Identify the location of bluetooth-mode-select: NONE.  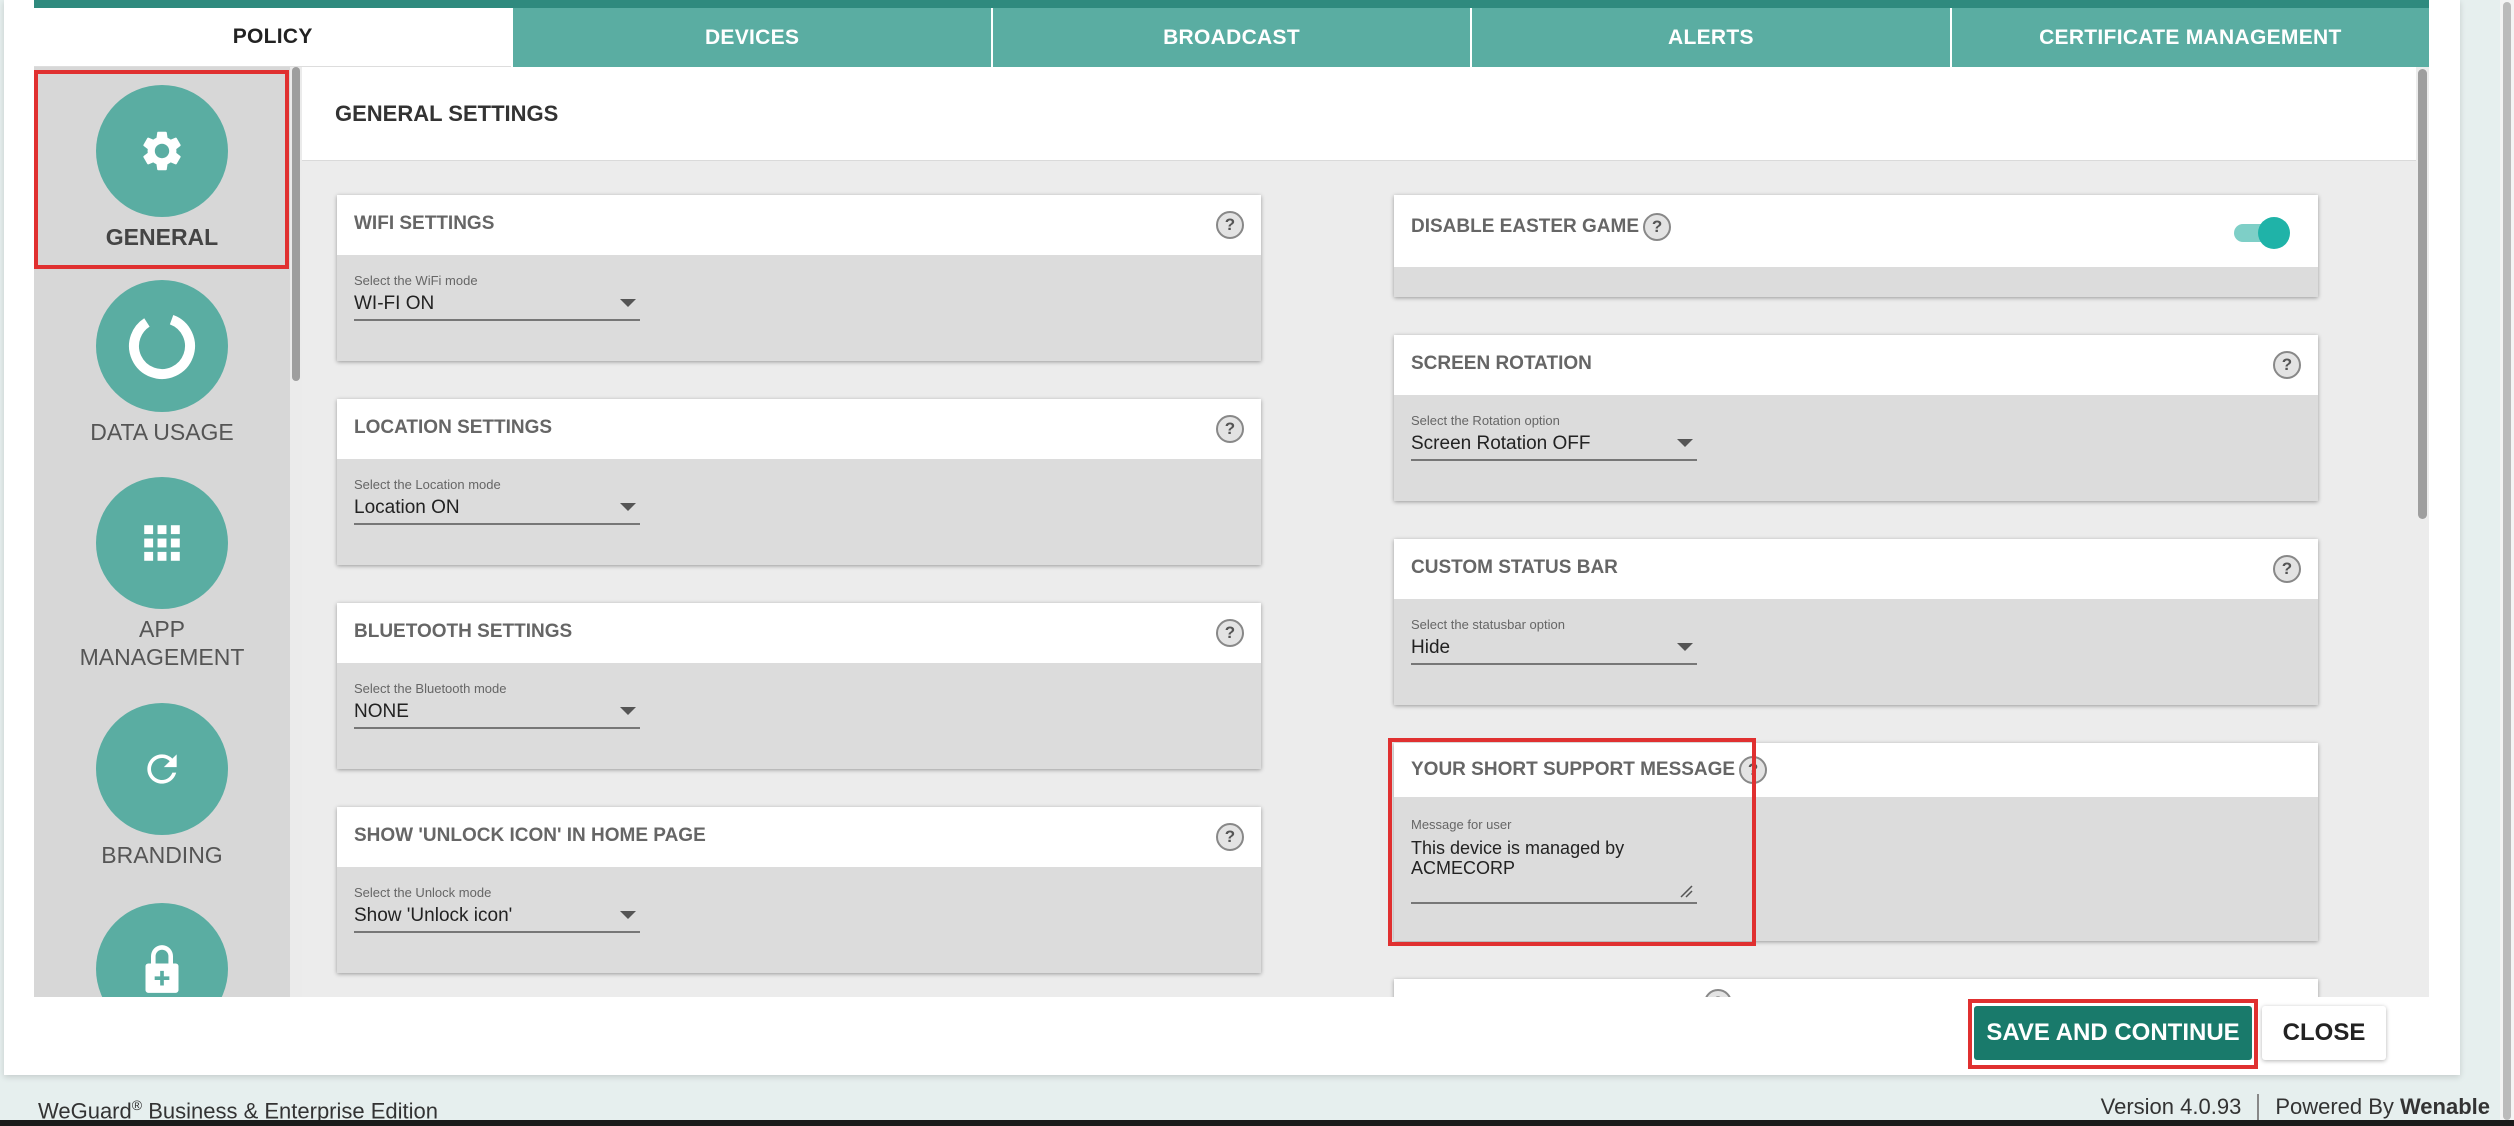
(497, 713).